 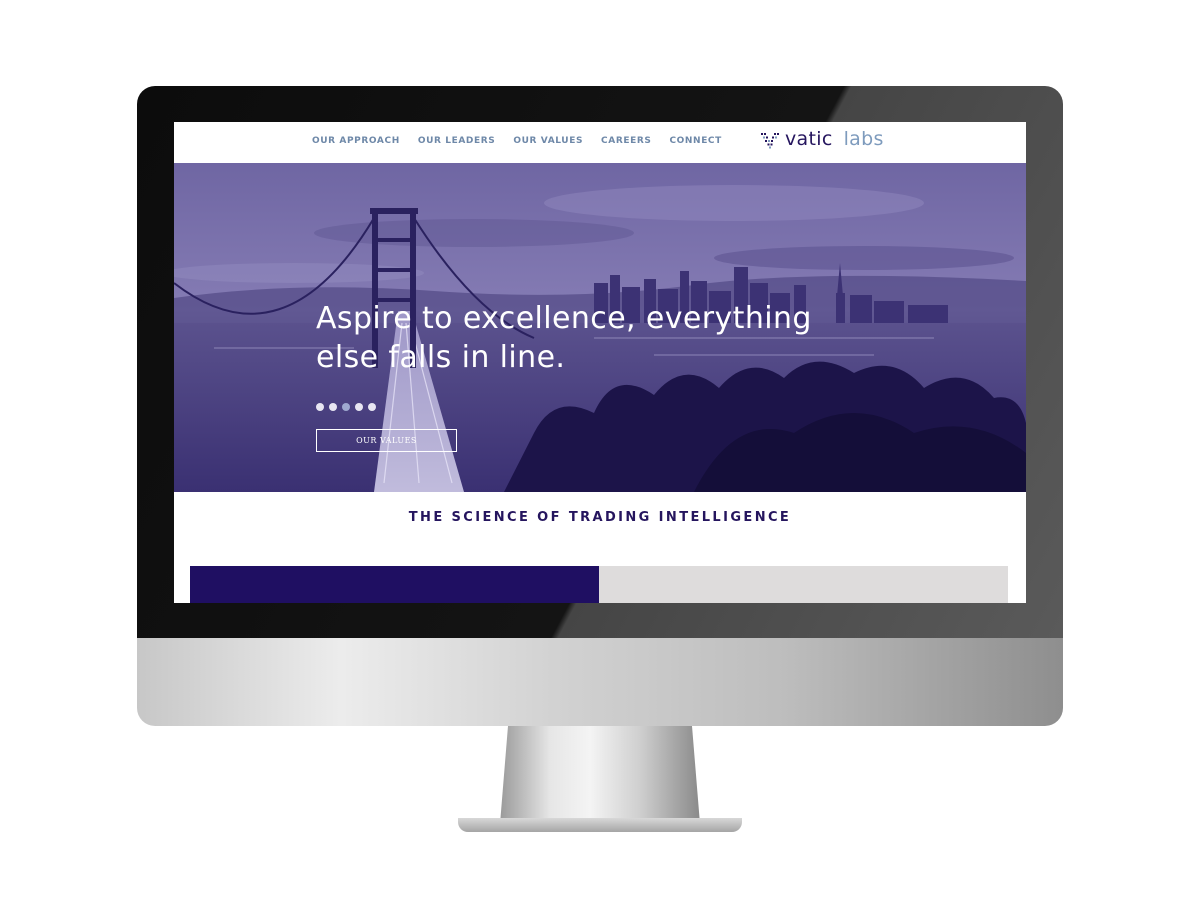 I want to click on carousel-indicators, so click(x=346, y=407).